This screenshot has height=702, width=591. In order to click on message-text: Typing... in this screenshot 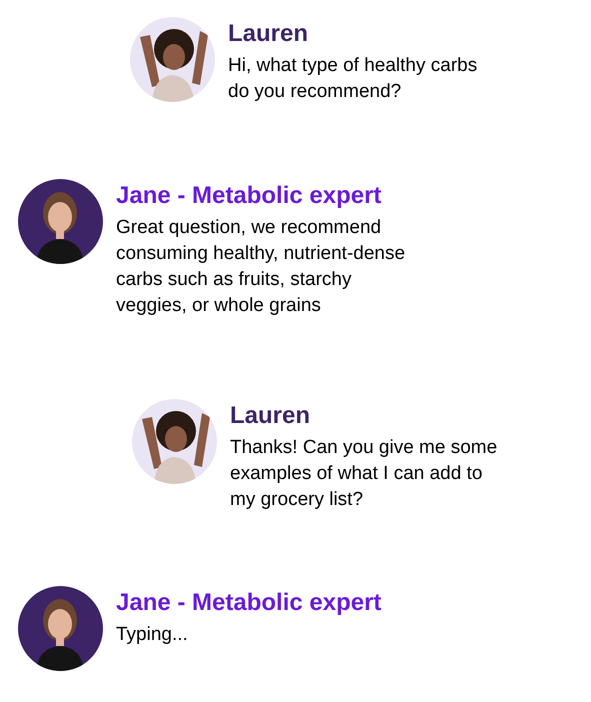, I will do `click(152, 635)`.